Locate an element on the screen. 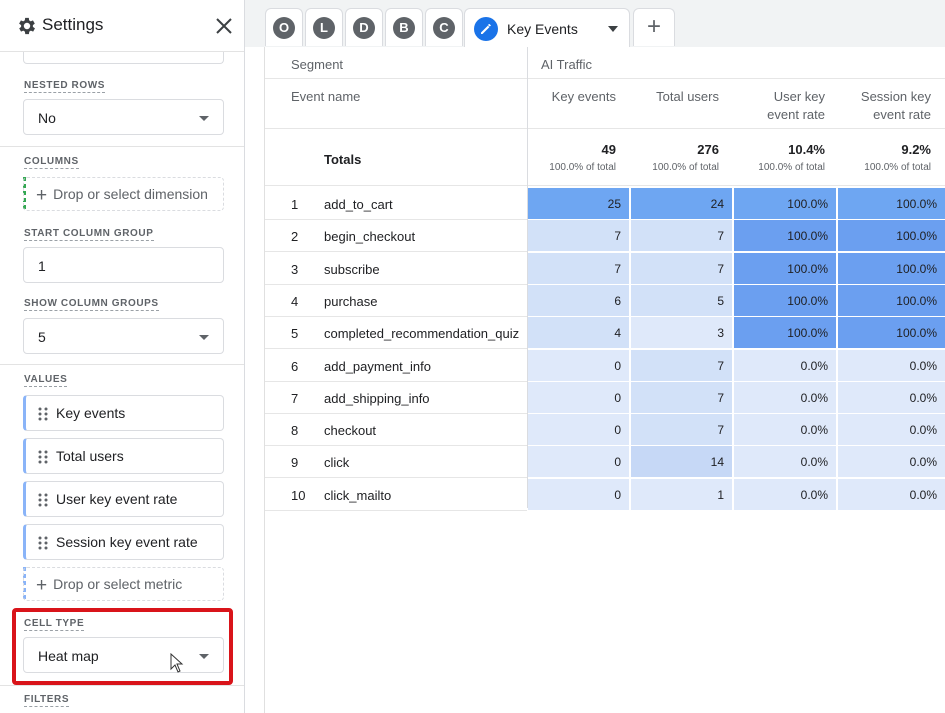  event-name-cell: subscribe is located at coordinates (352, 269).